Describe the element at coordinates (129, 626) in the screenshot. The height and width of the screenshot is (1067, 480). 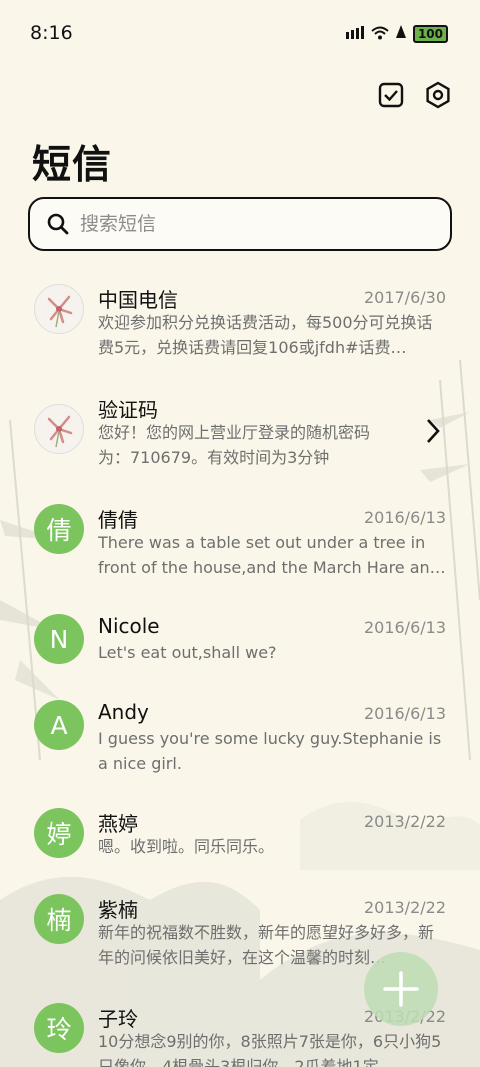
I see `conversation-name: Nicole` at that location.